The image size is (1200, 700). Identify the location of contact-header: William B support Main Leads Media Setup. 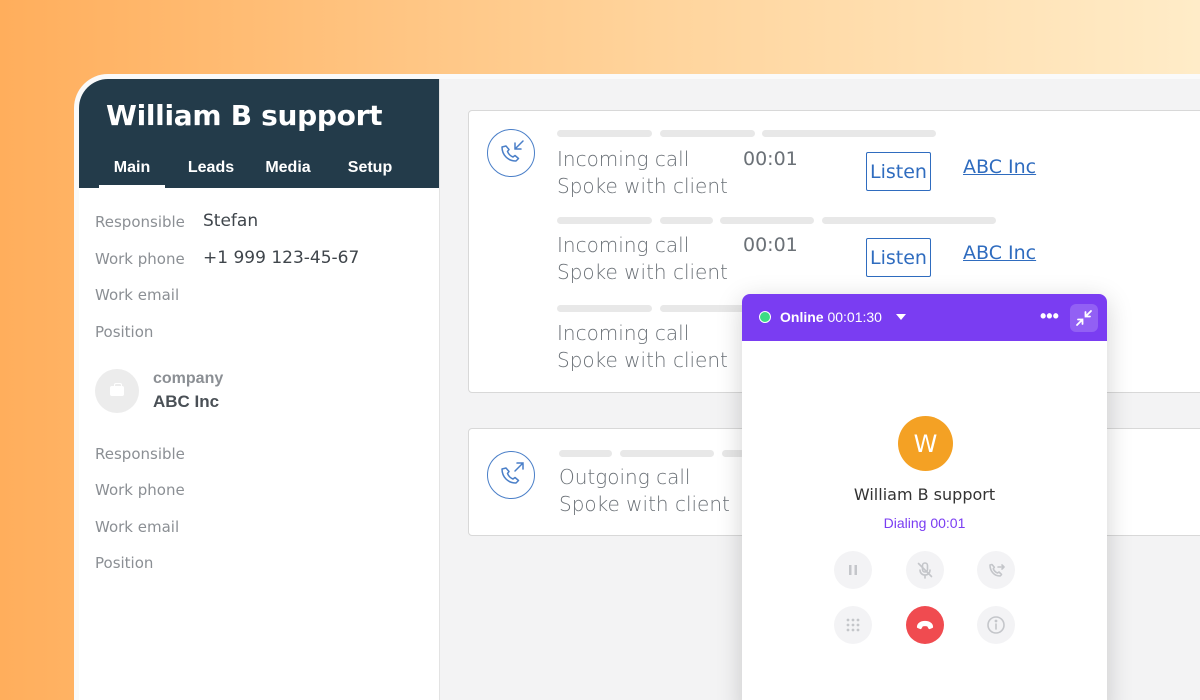
(259, 133).